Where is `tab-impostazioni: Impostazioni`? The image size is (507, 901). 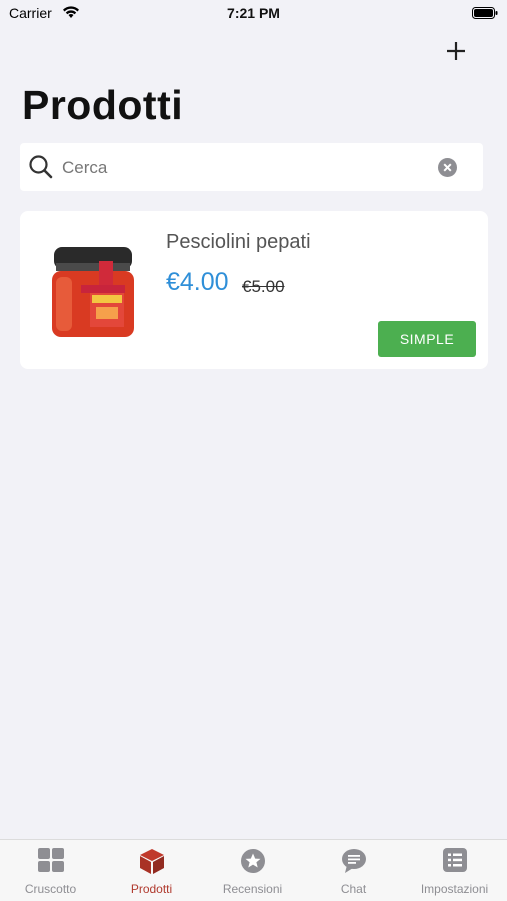 tab-impostazioni: Impostazioni is located at coordinates (454, 870).